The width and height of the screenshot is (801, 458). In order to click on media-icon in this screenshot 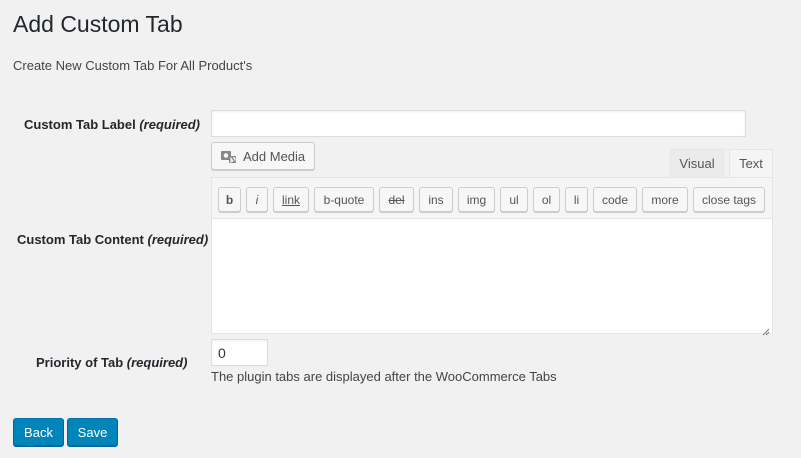, I will do `click(228, 156)`.